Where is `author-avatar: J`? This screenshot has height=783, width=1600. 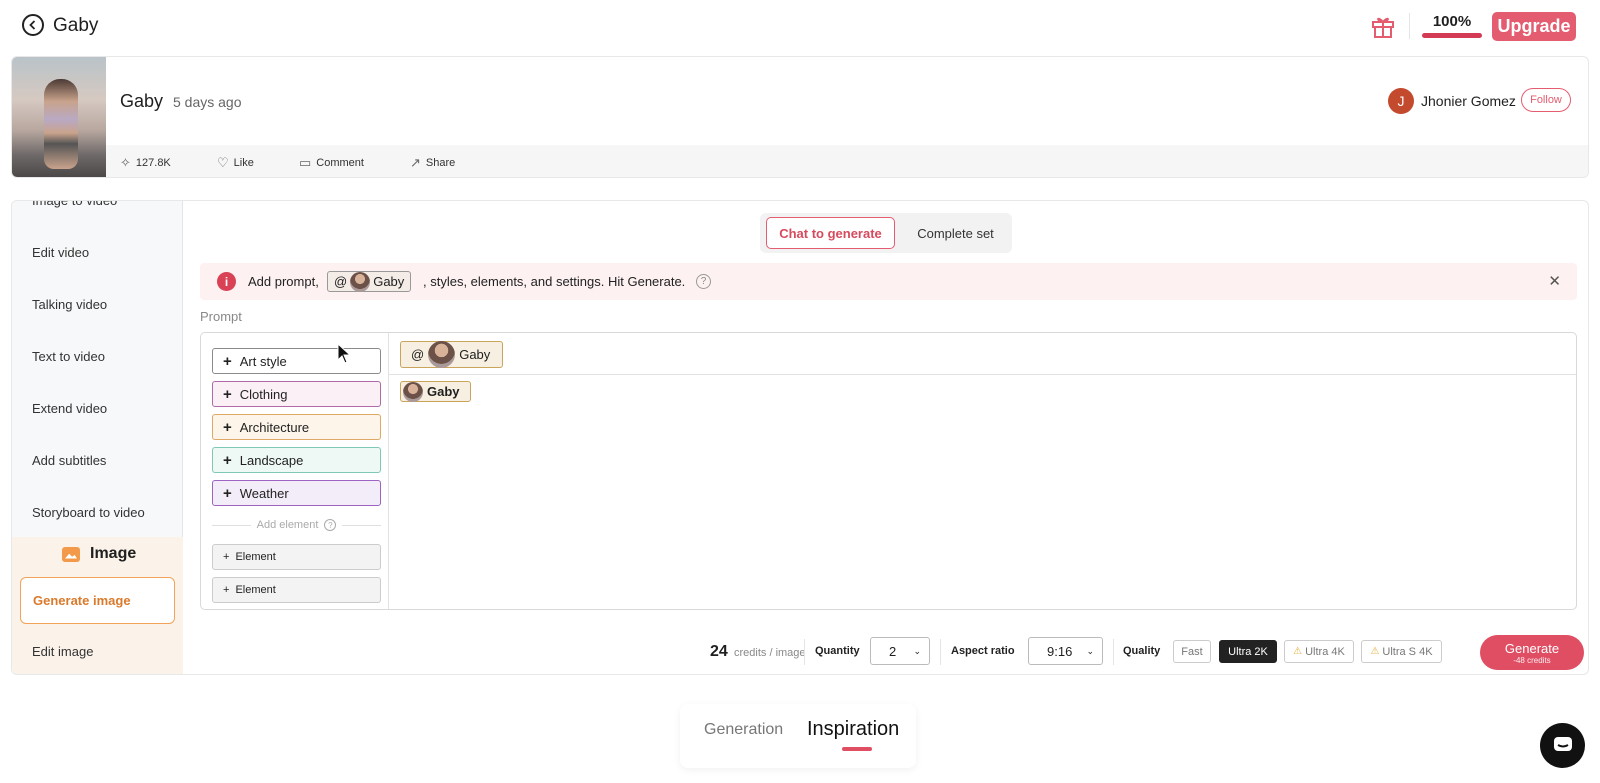 author-avatar: J is located at coordinates (1401, 101).